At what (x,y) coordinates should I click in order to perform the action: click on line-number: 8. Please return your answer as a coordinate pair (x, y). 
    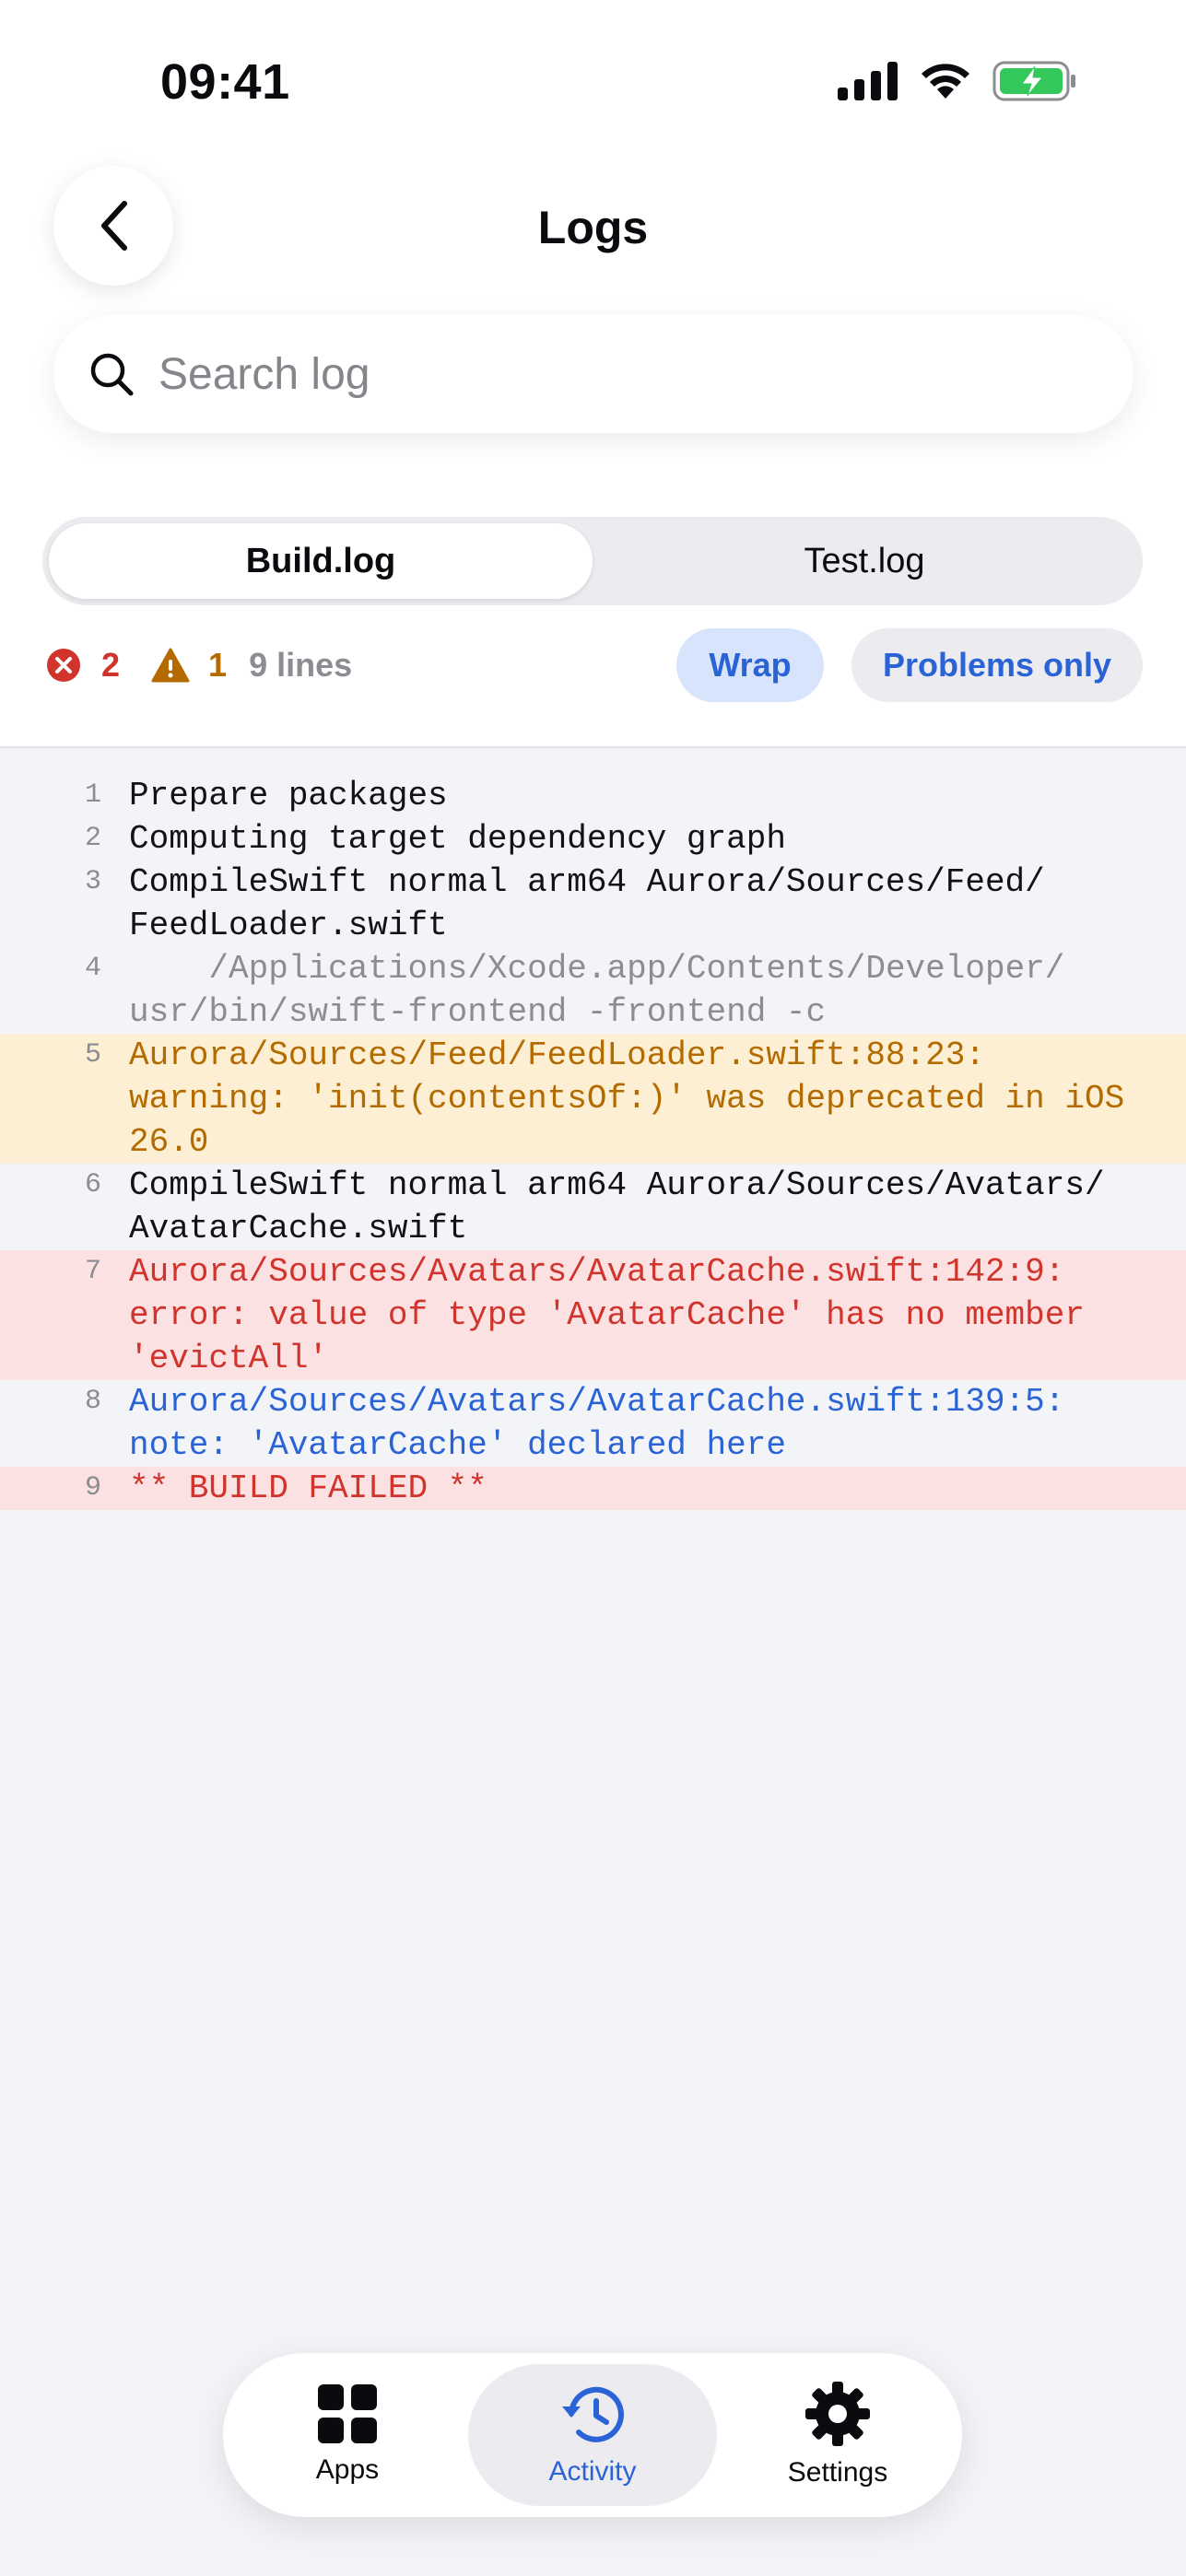
    Looking at the image, I should click on (92, 1401).